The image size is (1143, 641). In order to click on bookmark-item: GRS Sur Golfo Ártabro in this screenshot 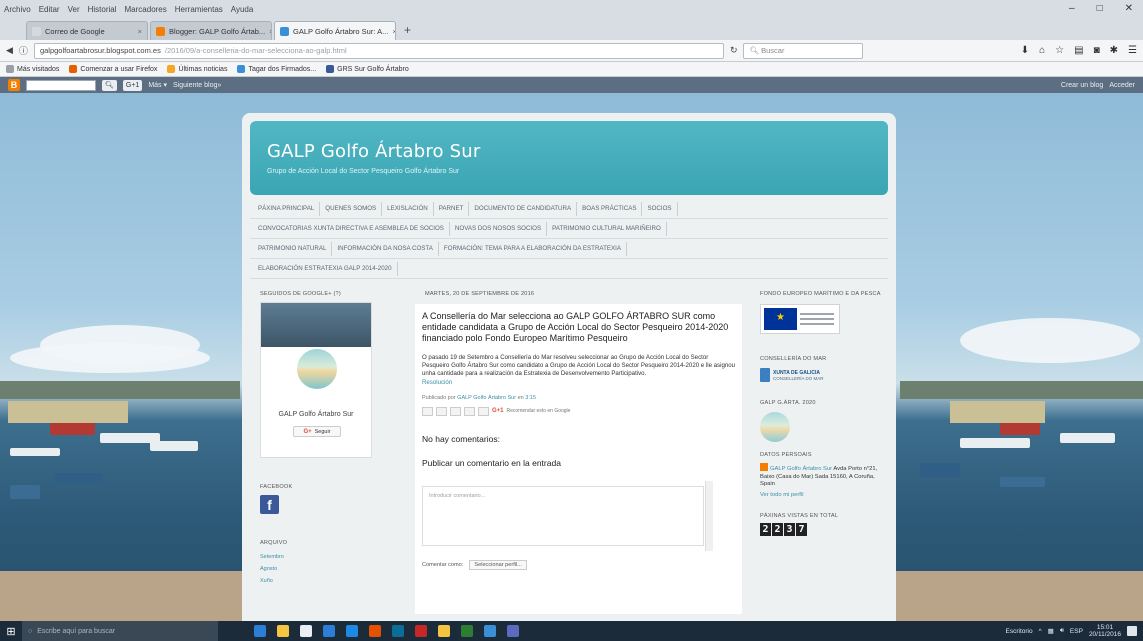, I will do `click(367, 69)`.